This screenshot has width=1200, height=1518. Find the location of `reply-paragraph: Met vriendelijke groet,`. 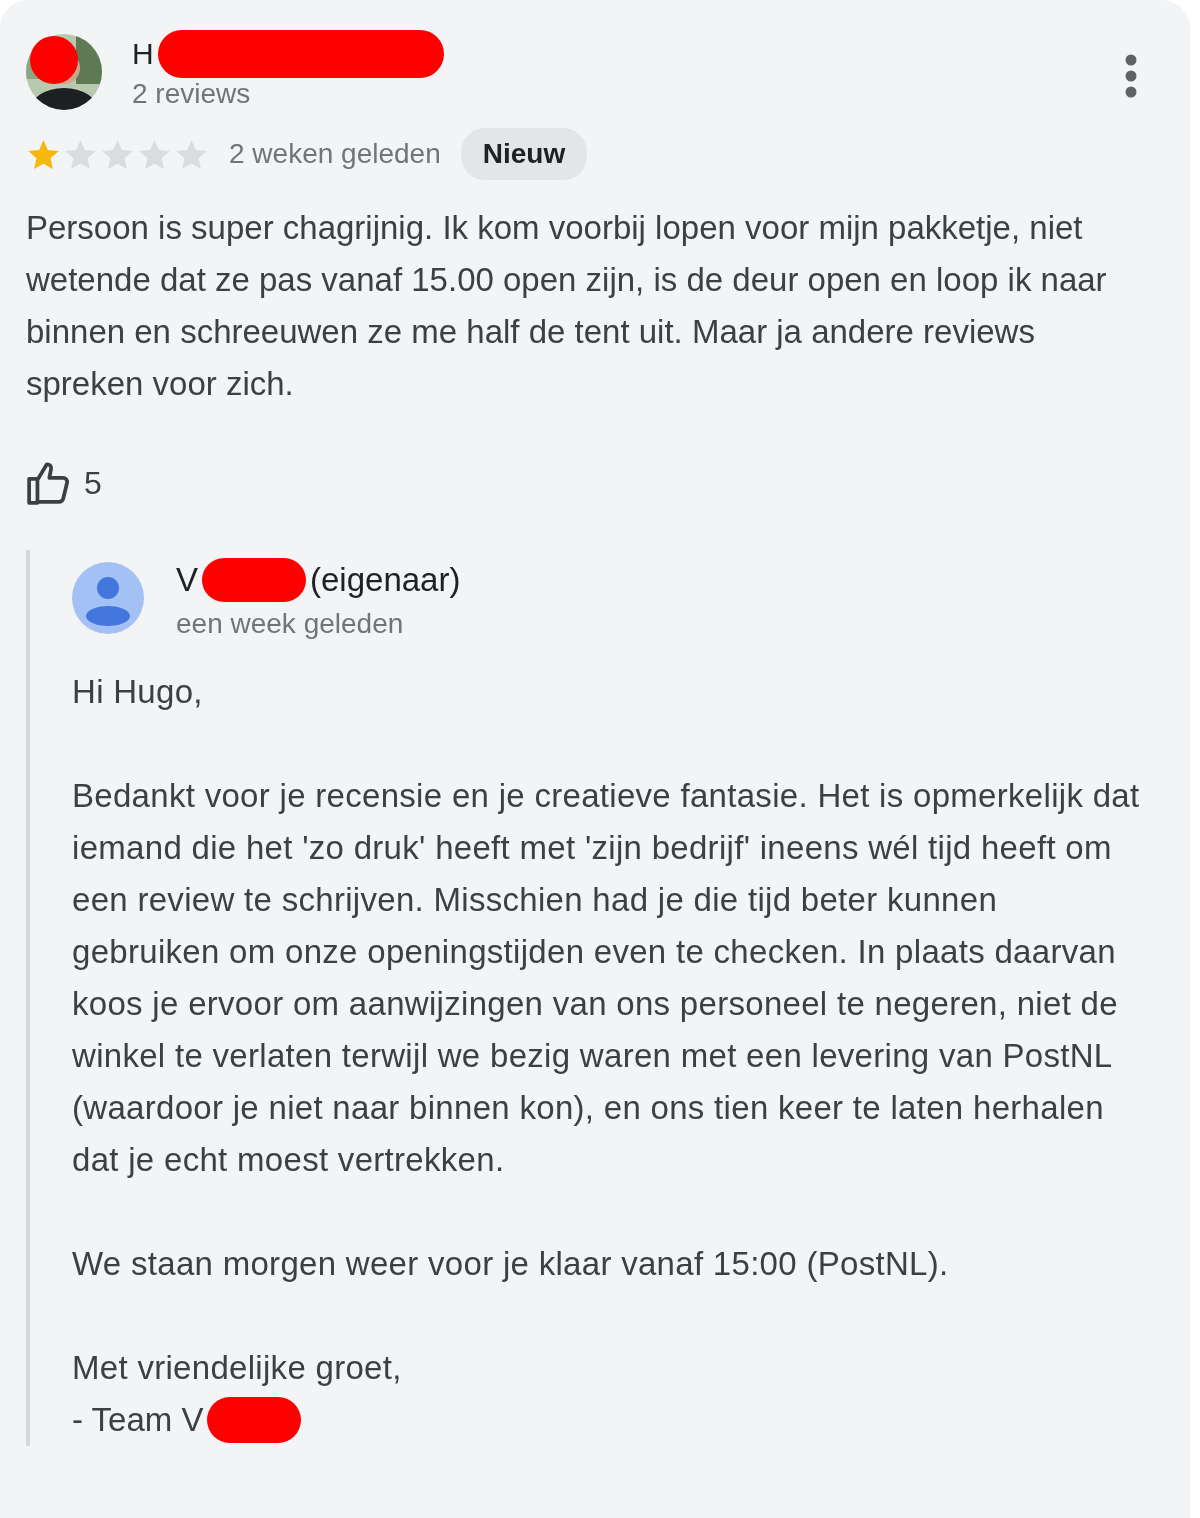

reply-paragraph: Met vriendelijke groet, is located at coordinates (237, 1368).